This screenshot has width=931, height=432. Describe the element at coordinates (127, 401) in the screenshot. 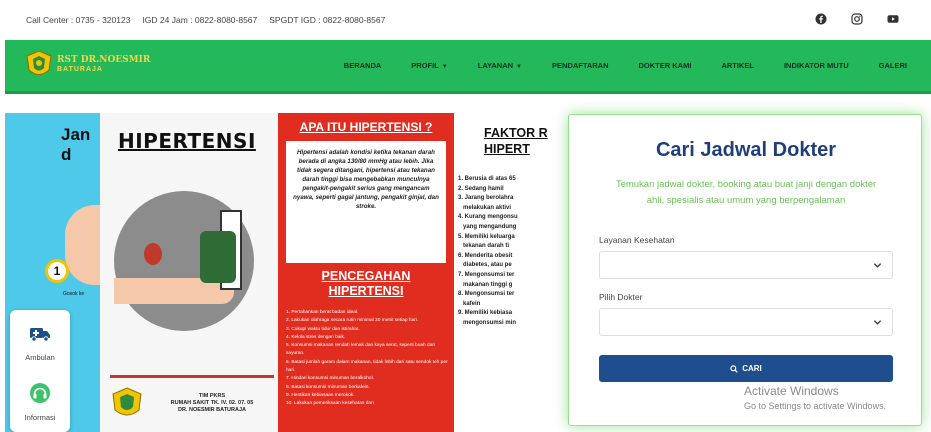

I see `hospital-seal-icon` at that location.